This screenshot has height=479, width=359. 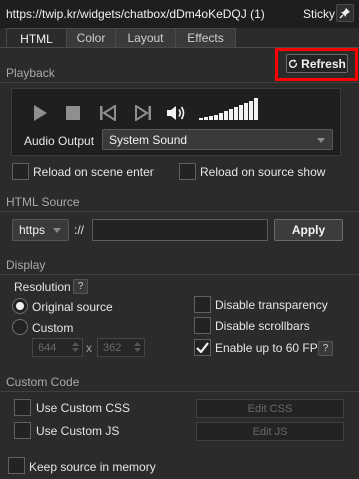 I want to click on original-source-label: Original source, so click(x=72, y=307).